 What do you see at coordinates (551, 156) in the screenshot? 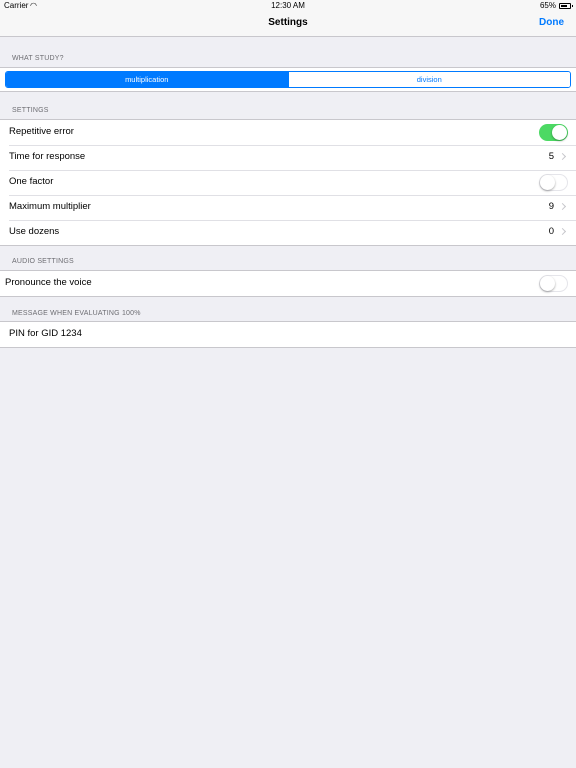
I see `time-for-response-value: 5` at bounding box center [551, 156].